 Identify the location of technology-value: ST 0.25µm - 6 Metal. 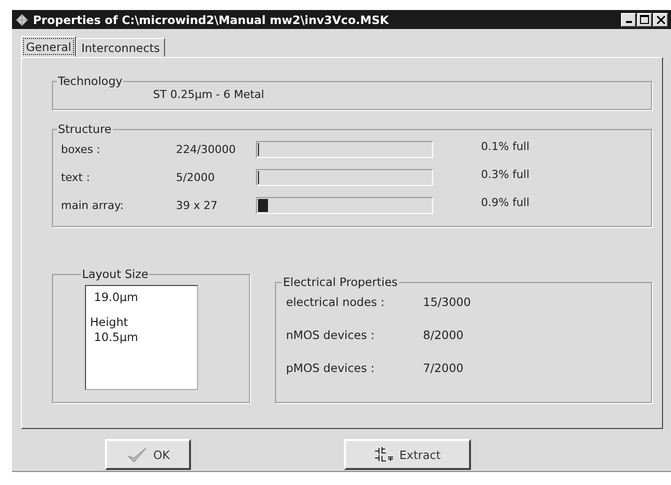
(208, 94).